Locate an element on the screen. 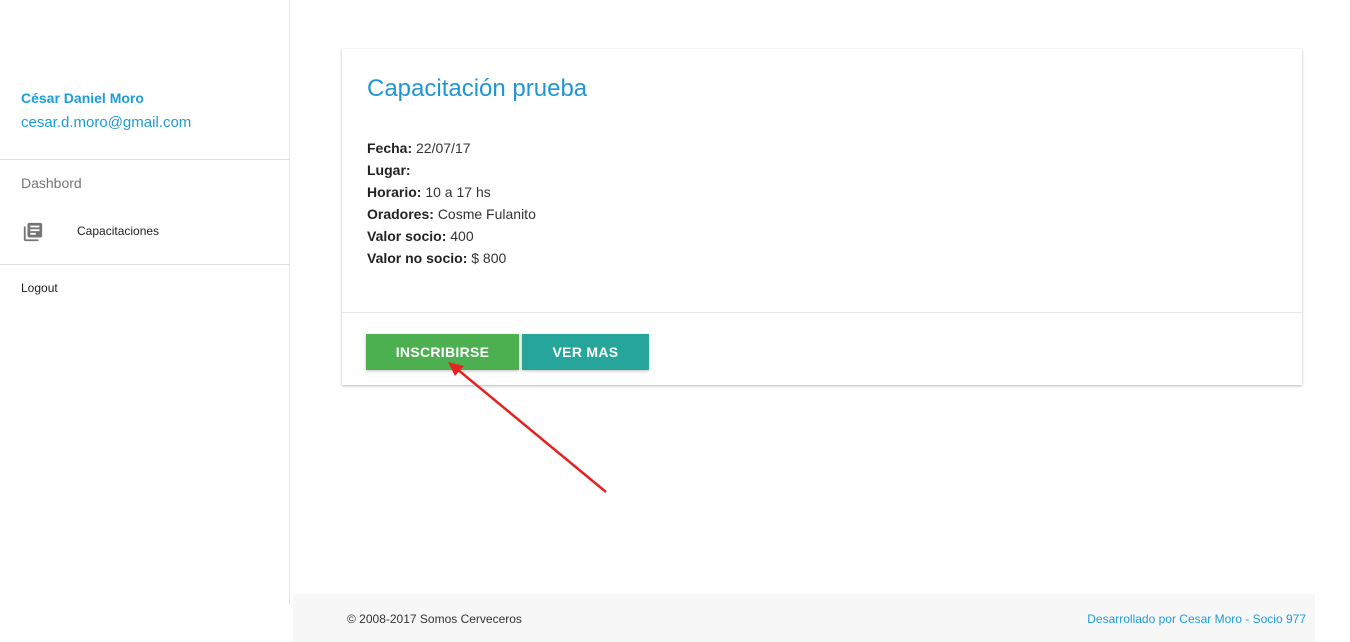 This screenshot has height=642, width=1350. user-name: César Daniel Moro is located at coordinates (82, 98).